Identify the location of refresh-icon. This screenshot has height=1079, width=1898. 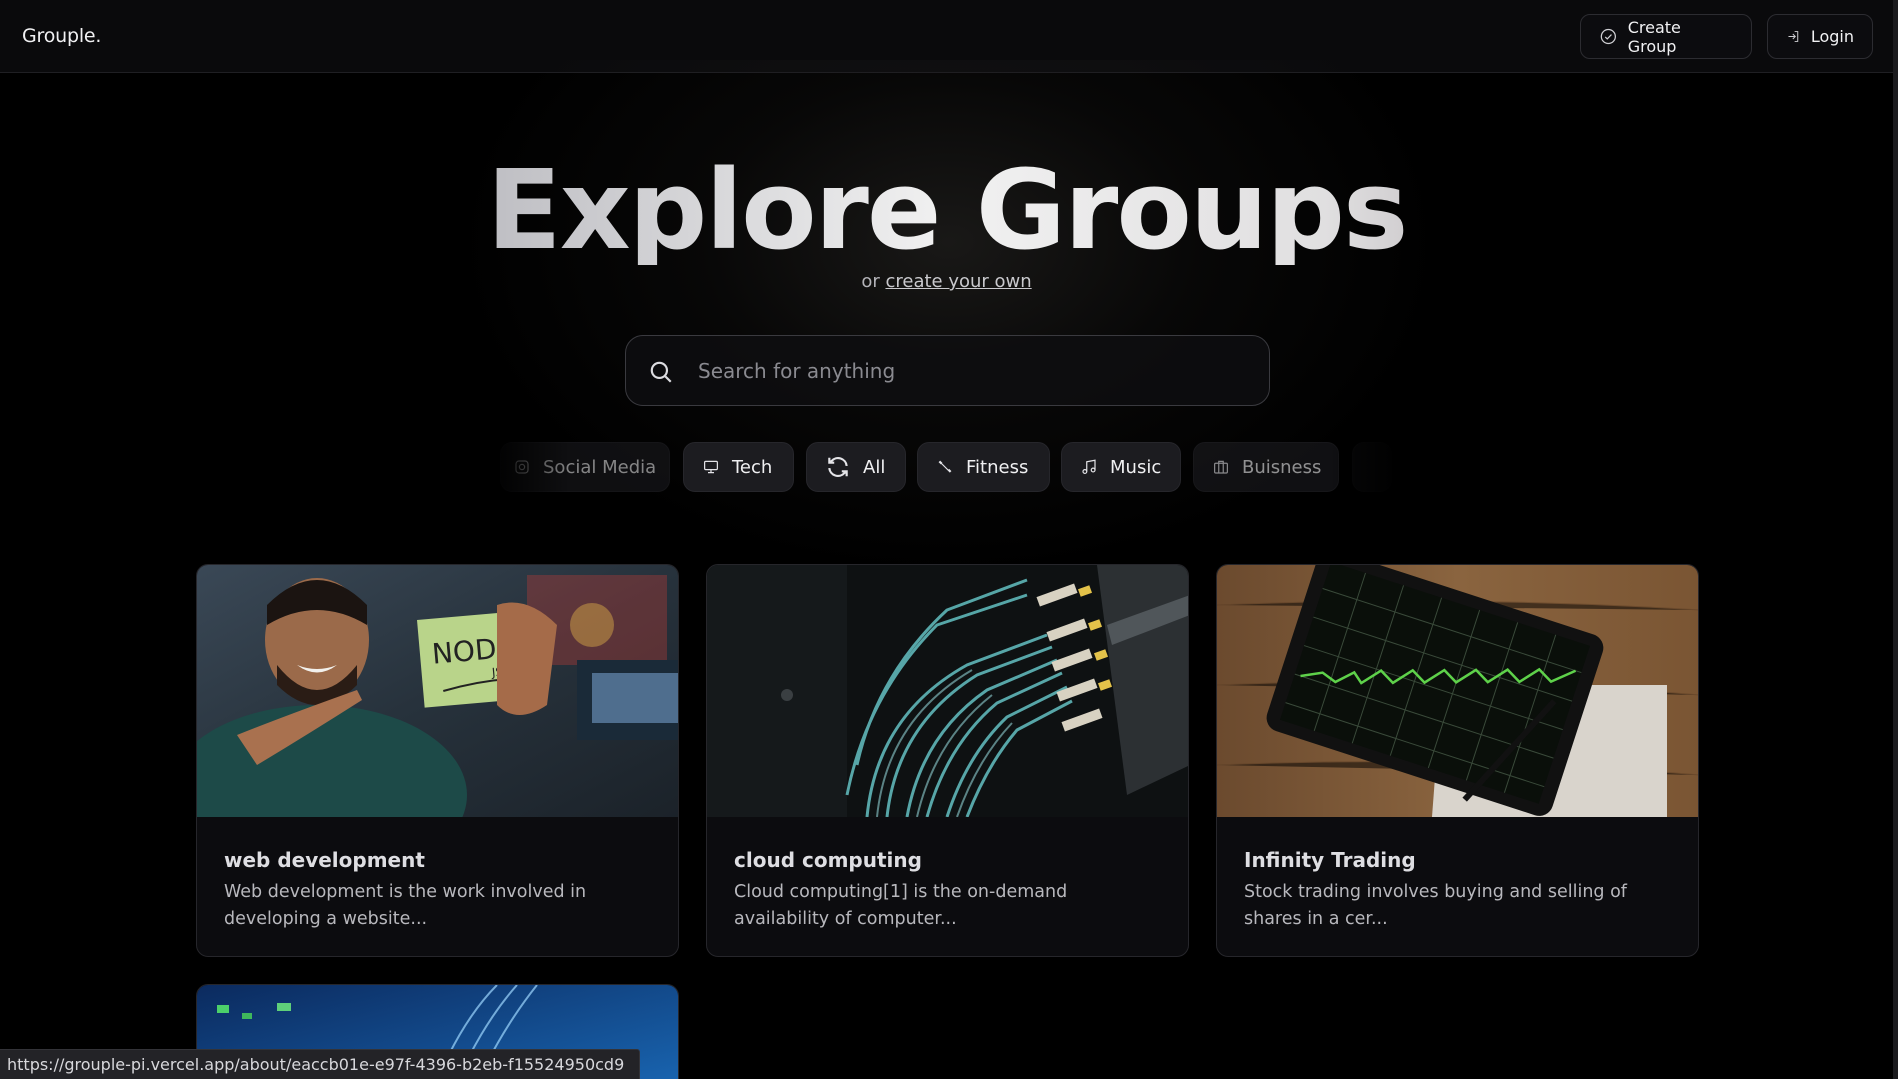
(838, 467).